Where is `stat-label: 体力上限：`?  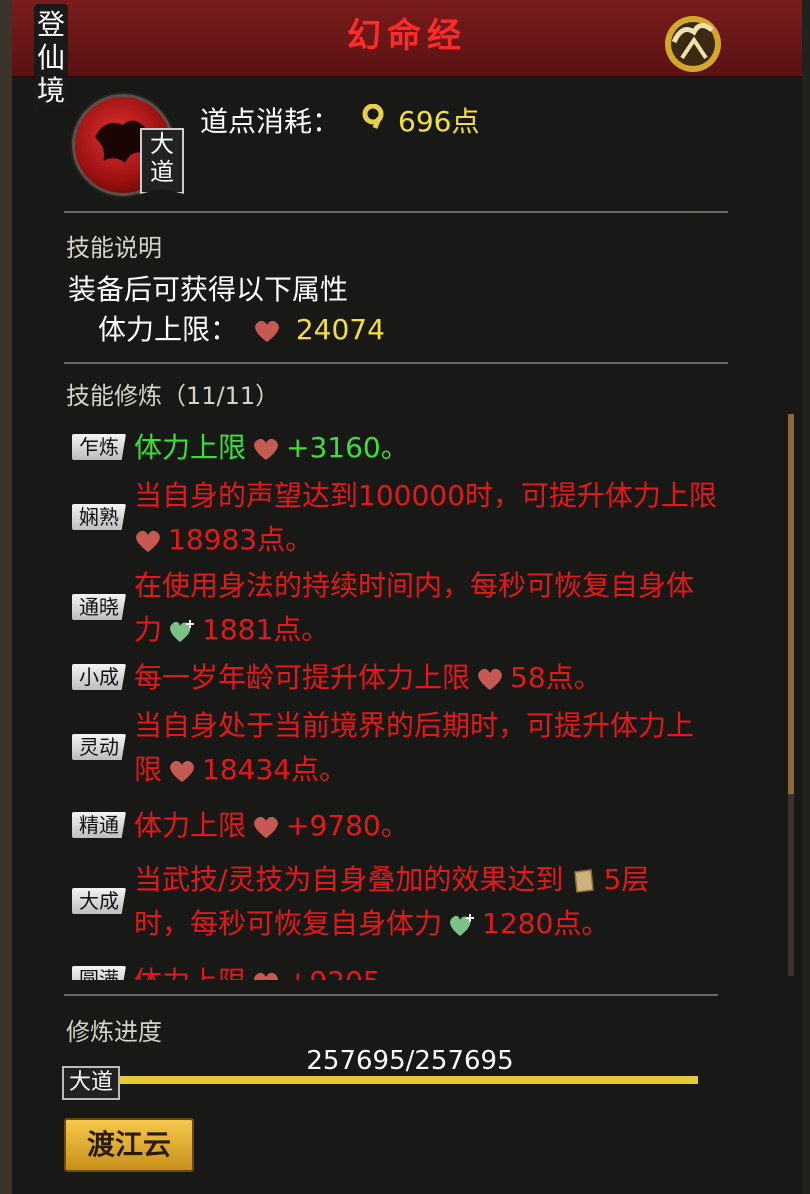 stat-label: 体力上限： is located at coordinates (168, 329).